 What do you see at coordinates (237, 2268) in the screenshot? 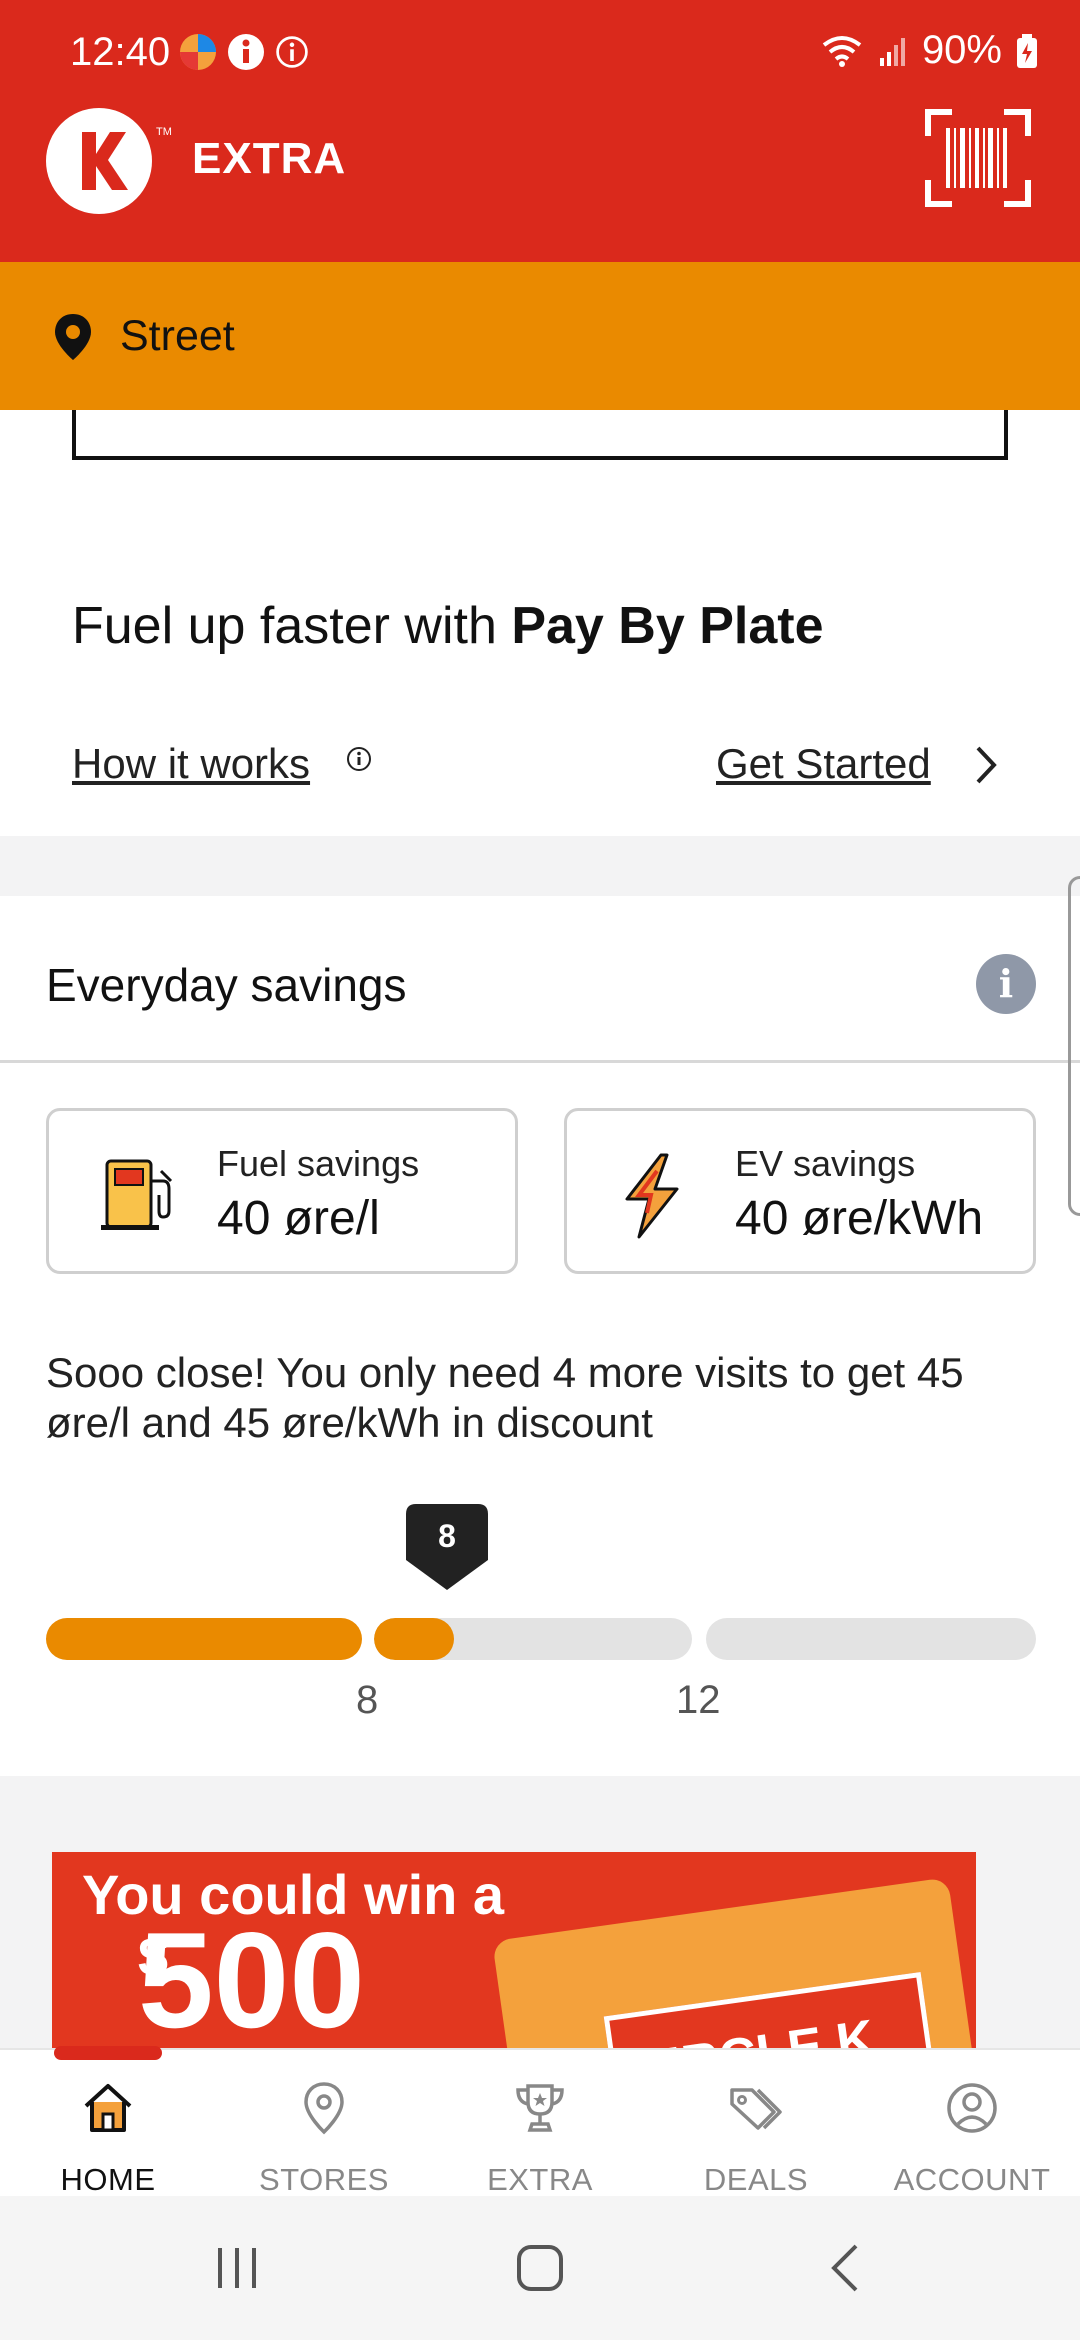
I see `recent-apps-icon` at bounding box center [237, 2268].